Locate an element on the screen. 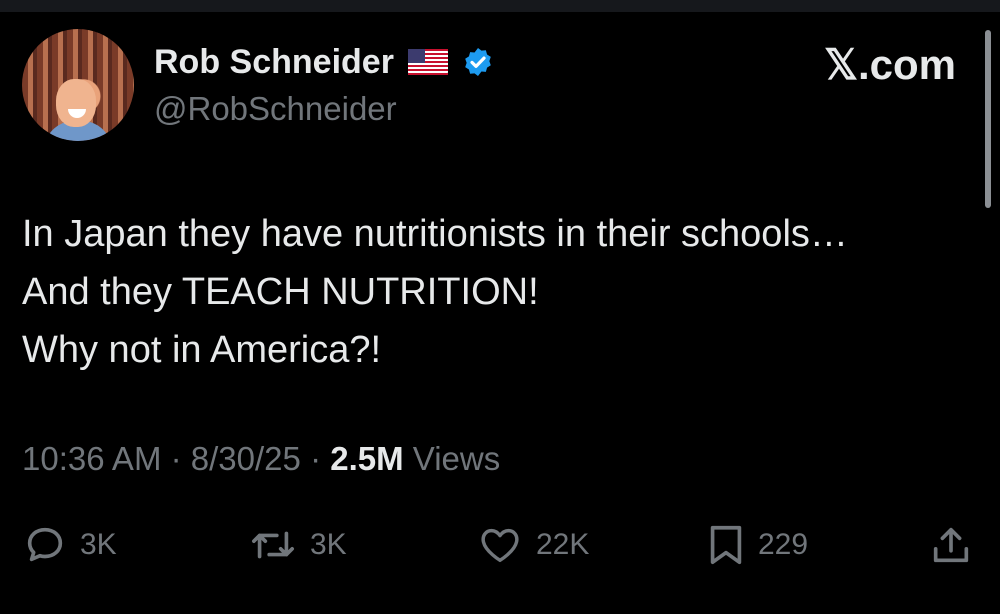 The image size is (1000, 614). tweet-line: And they TEACH NUTRITION! is located at coordinates (280, 292).